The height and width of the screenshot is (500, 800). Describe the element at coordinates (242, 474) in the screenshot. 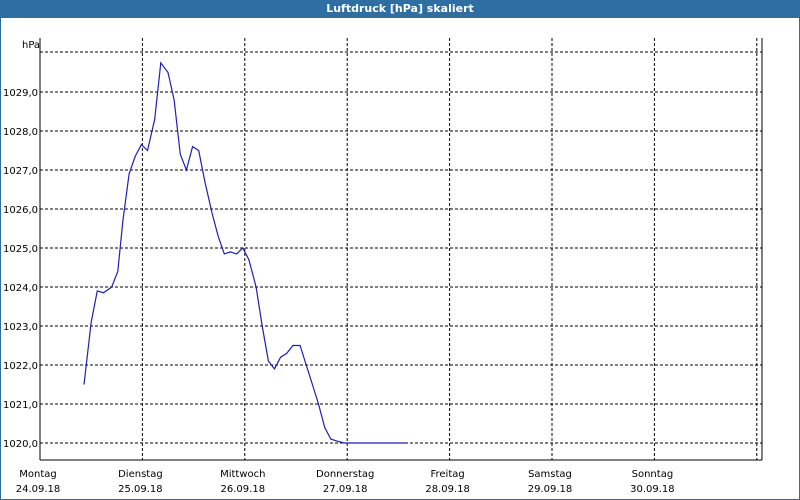

I see `x-tick-day-label: Mittwoch` at that location.